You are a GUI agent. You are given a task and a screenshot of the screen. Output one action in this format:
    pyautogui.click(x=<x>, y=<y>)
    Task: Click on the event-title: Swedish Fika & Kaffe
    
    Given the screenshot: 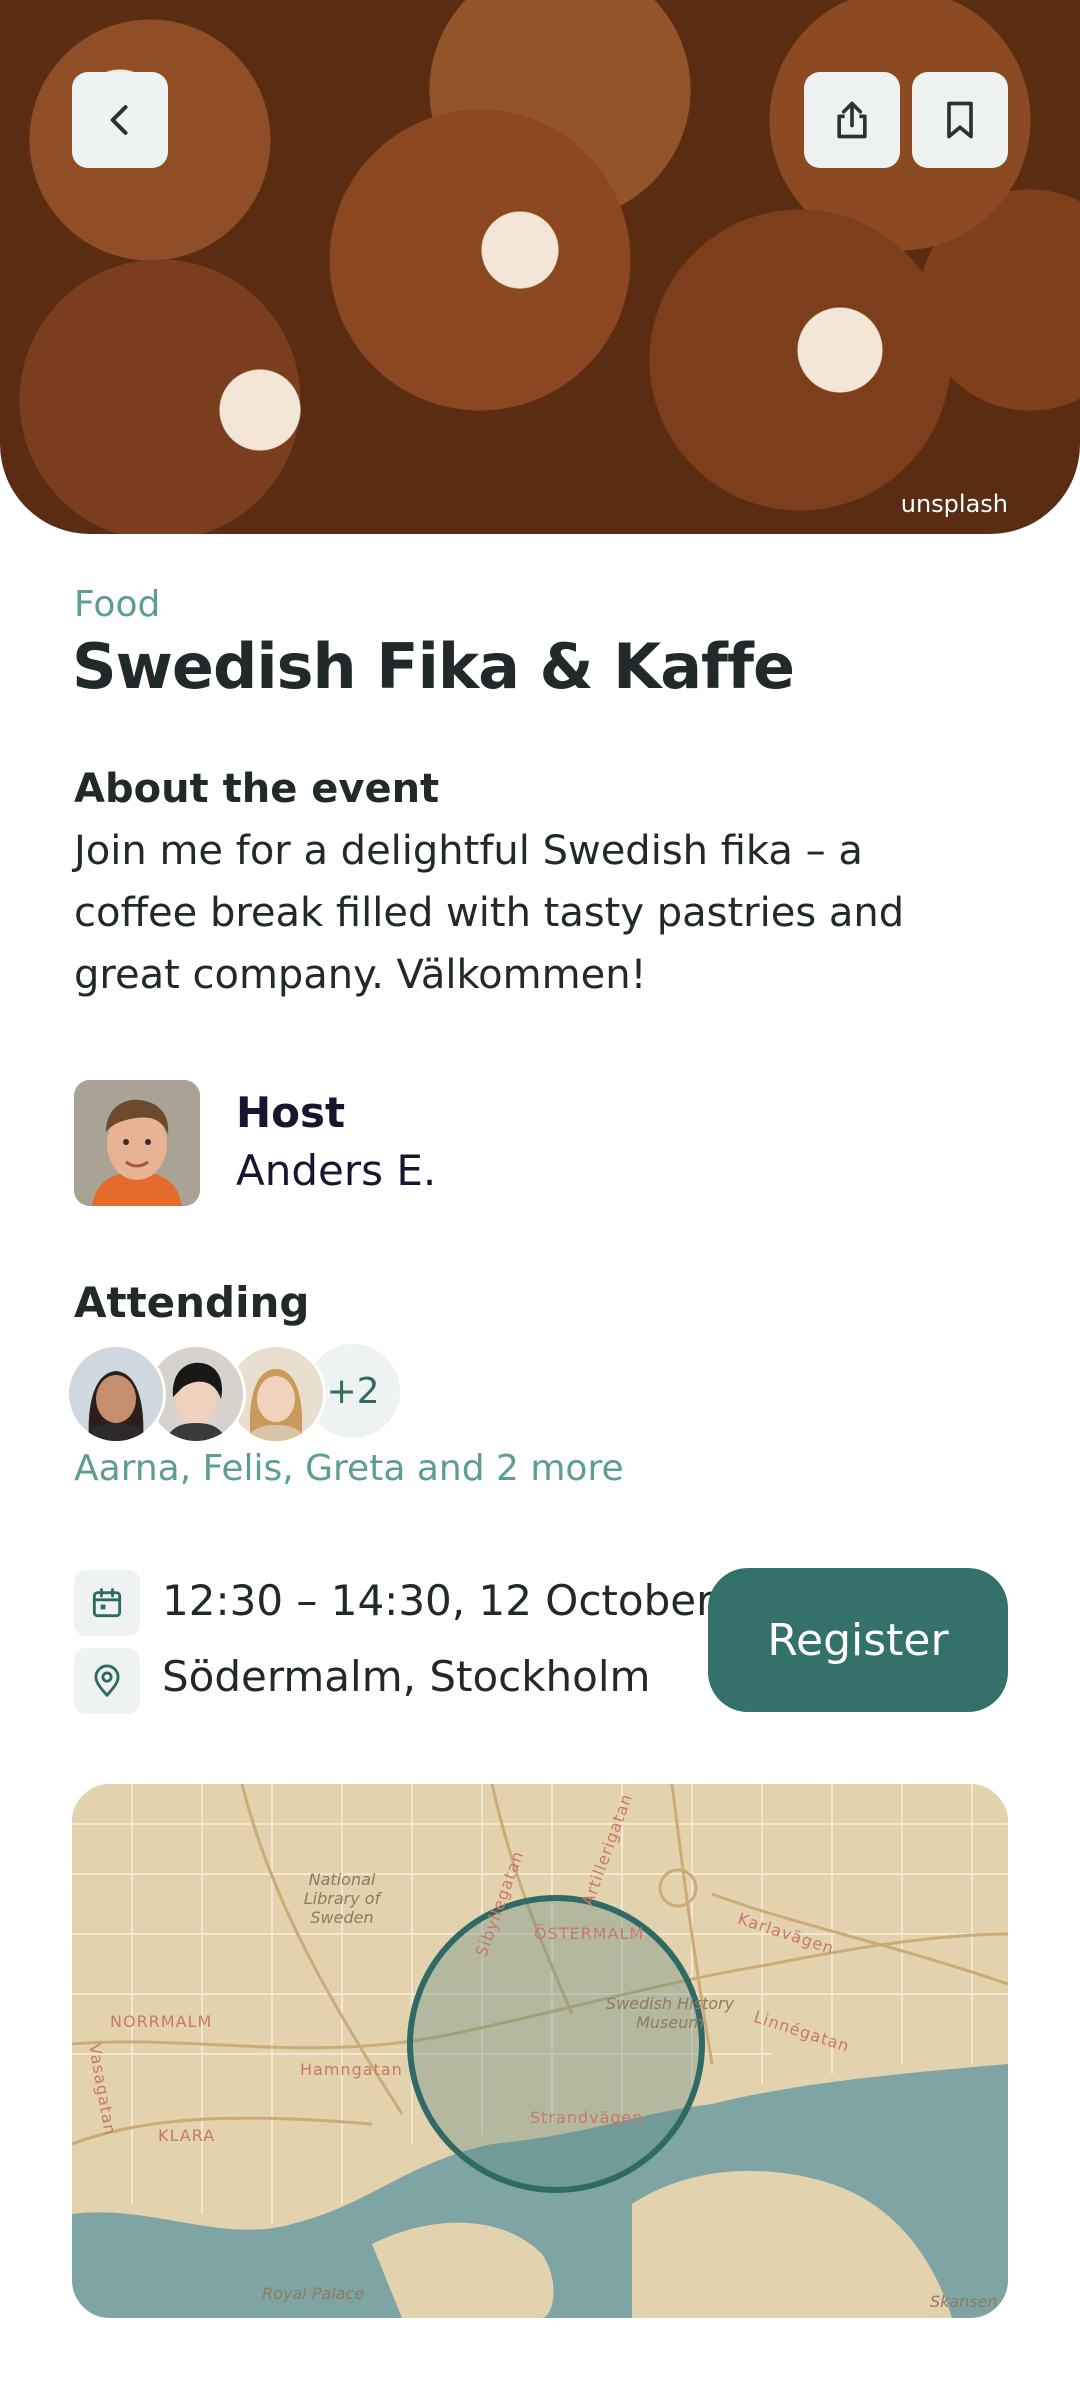 What is the action you would take?
    pyautogui.click(x=433, y=666)
    